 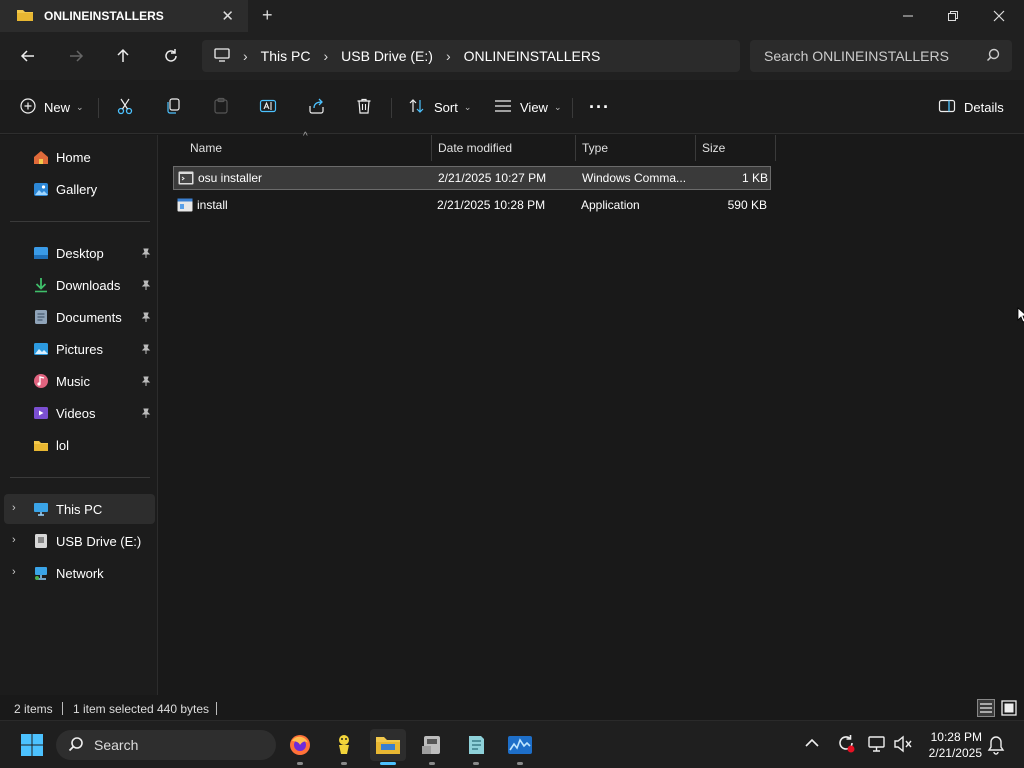 I want to click on details-pane-icon, so click(x=947, y=107).